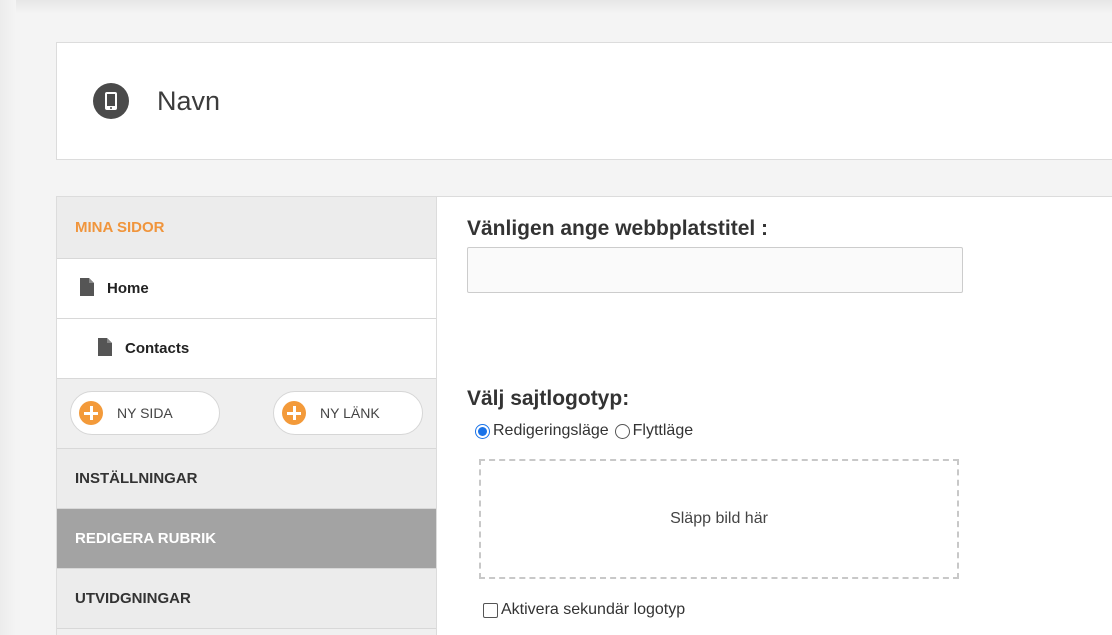 Image resolution: width=1112 pixels, height=635 pixels. I want to click on new-page-button: NY SIDA, so click(145, 413).